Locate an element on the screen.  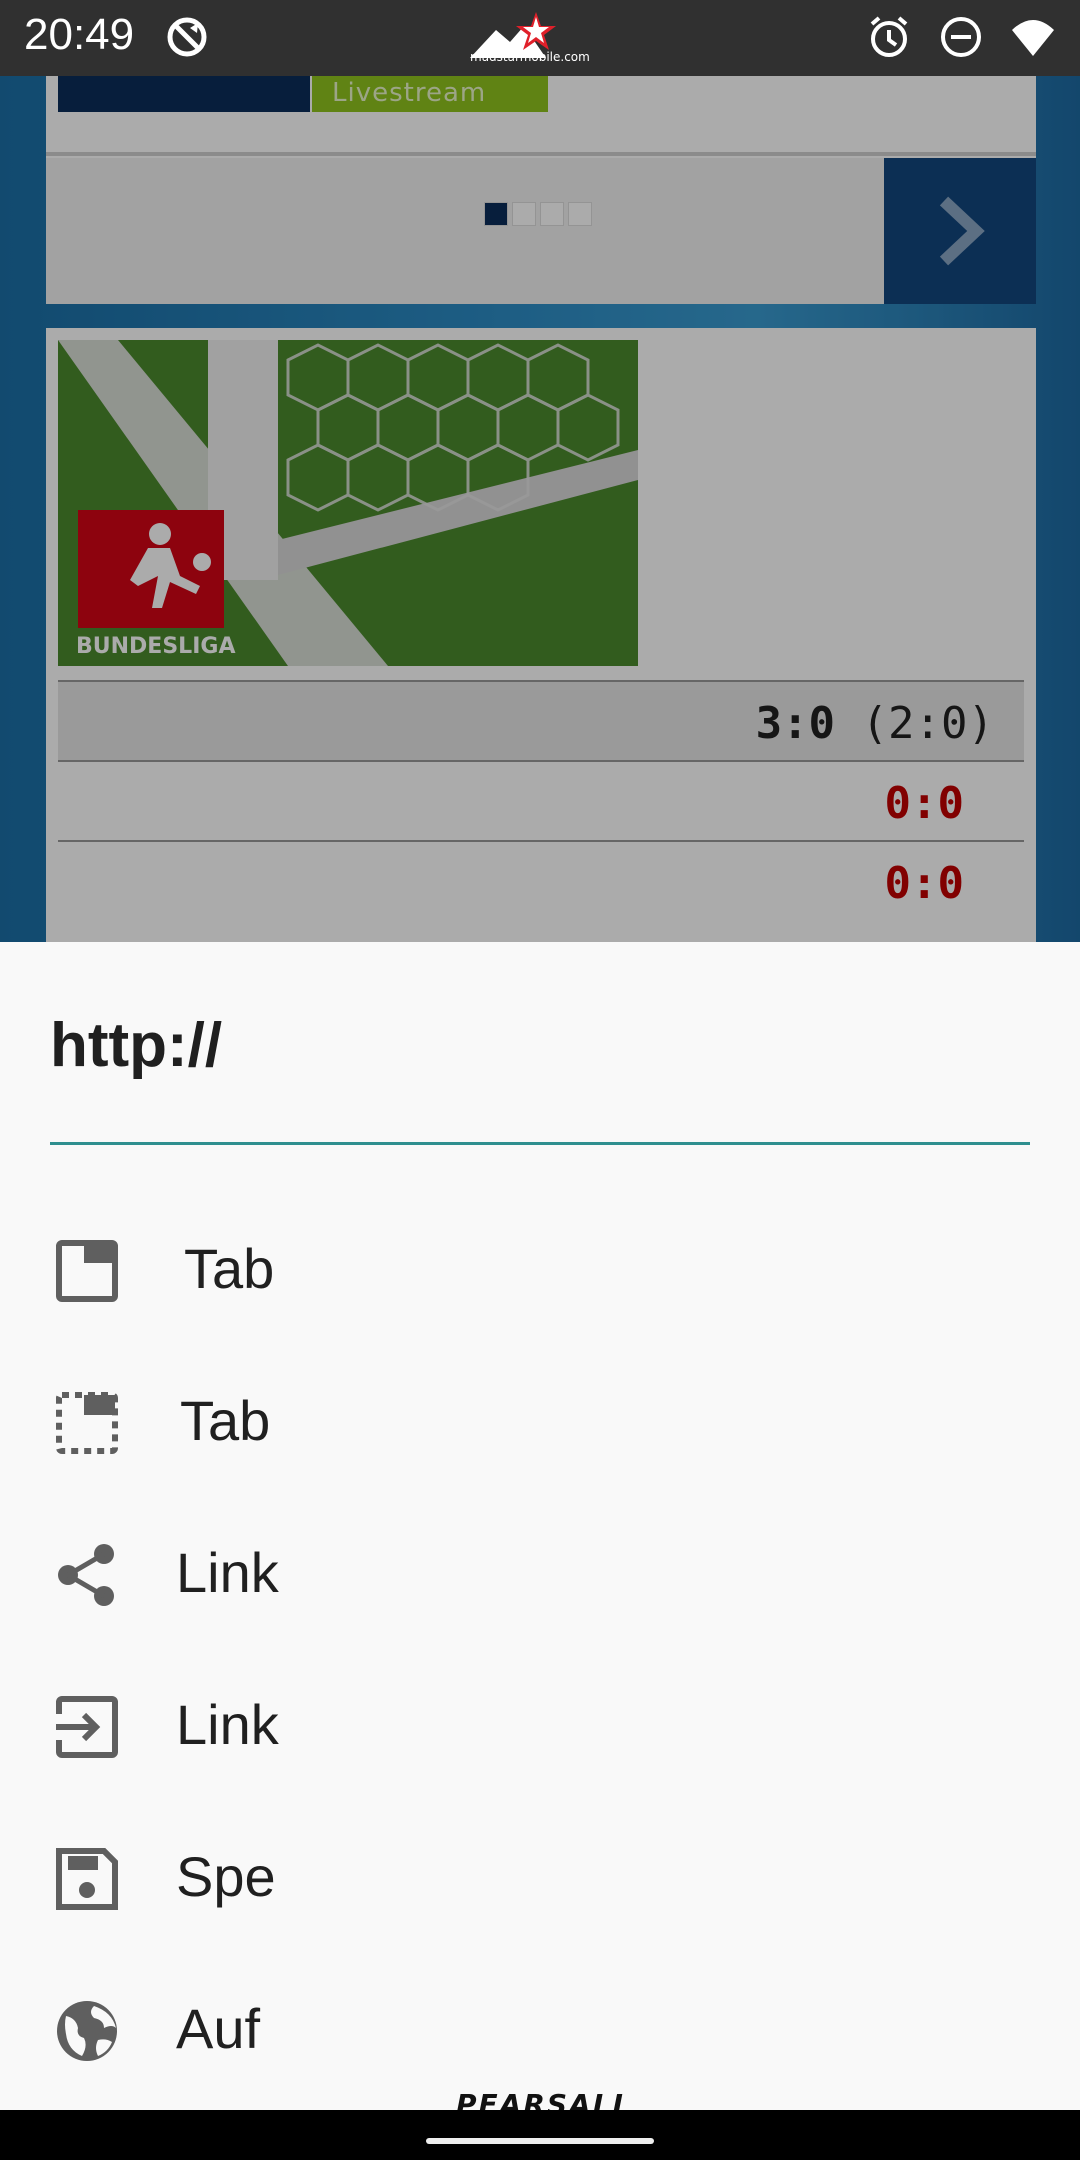
menu-item-open-incognito-tab: Tab is located at coordinates (540, 1420).